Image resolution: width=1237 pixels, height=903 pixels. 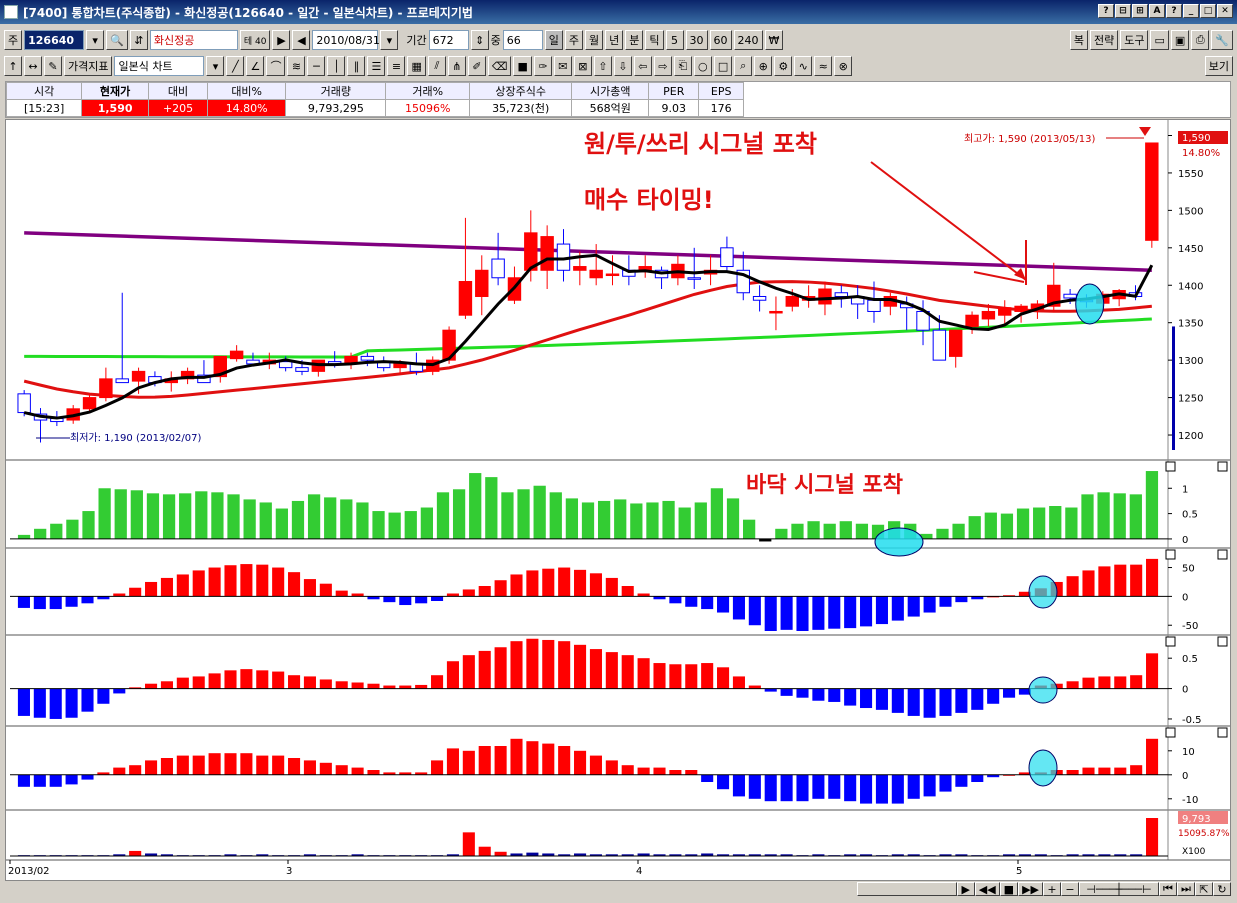 What do you see at coordinates (792, 301) in the screenshot?
I see `candle-body` at bounding box center [792, 301].